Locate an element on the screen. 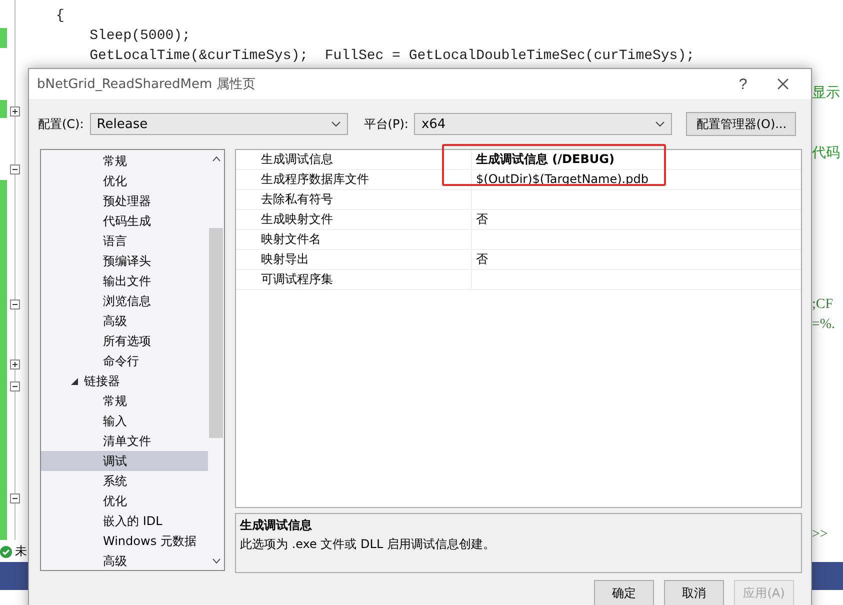  scroll-up-icon is located at coordinates (216, 159).